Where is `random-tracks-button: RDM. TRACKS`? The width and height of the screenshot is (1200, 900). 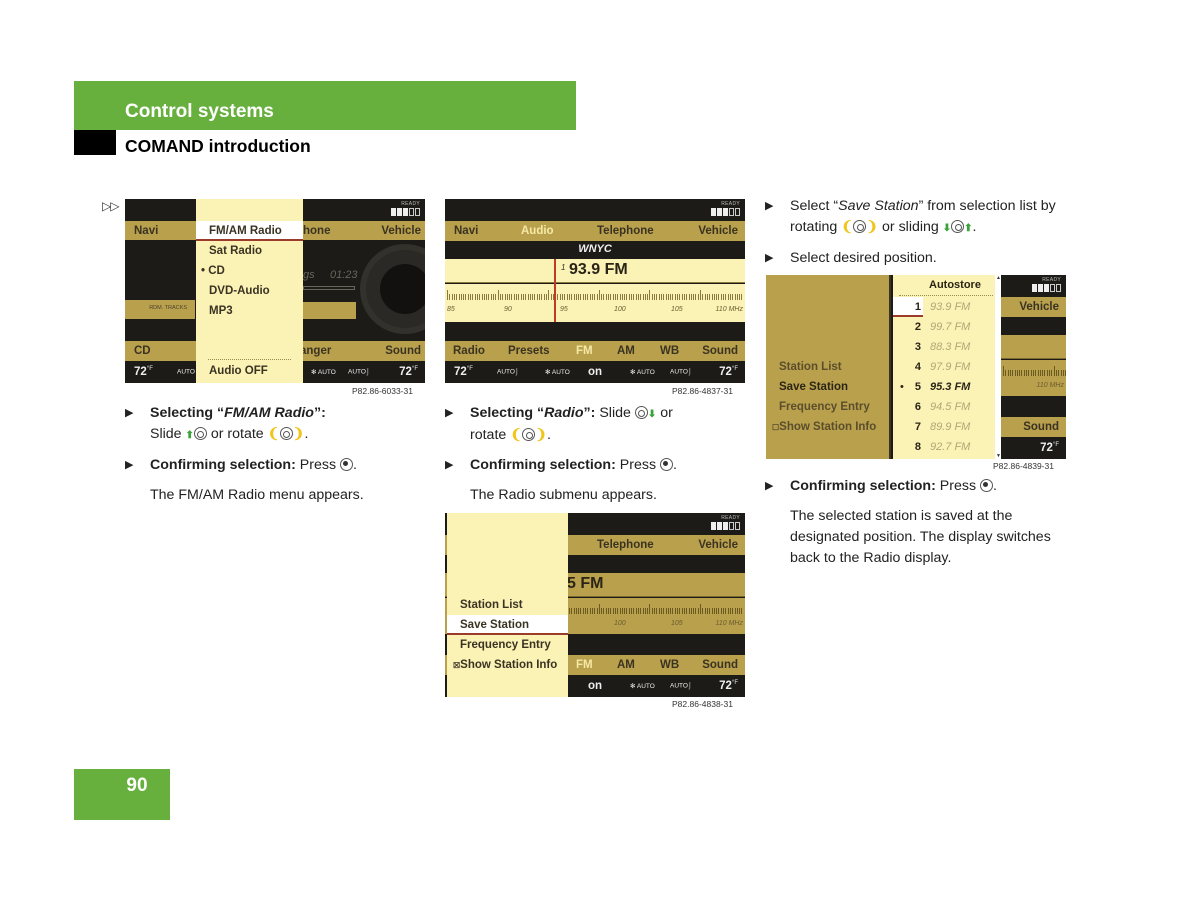
random-tracks-button: RDM. TRACKS is located at coordinates (160, 309).